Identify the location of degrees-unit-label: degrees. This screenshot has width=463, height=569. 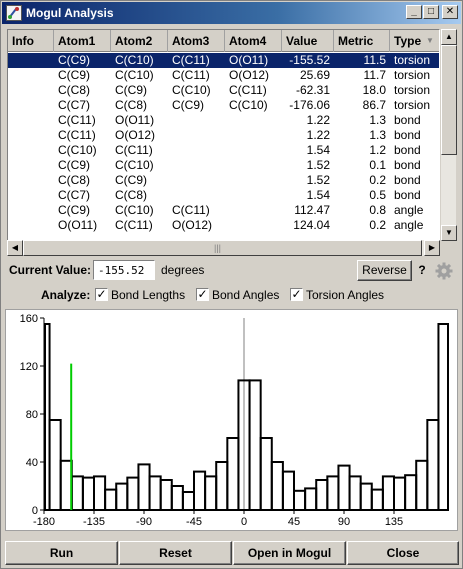
(183, 270).